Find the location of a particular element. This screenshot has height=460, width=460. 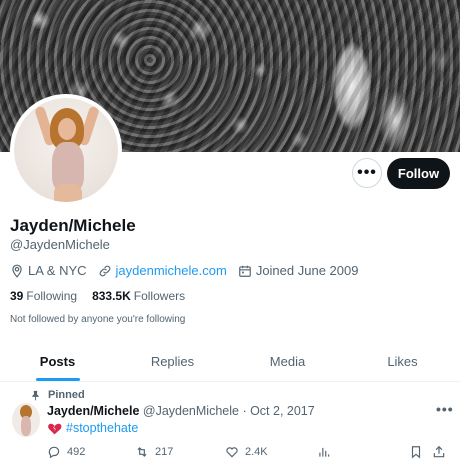

tab-media: Media is located at coordinates (287, 361).